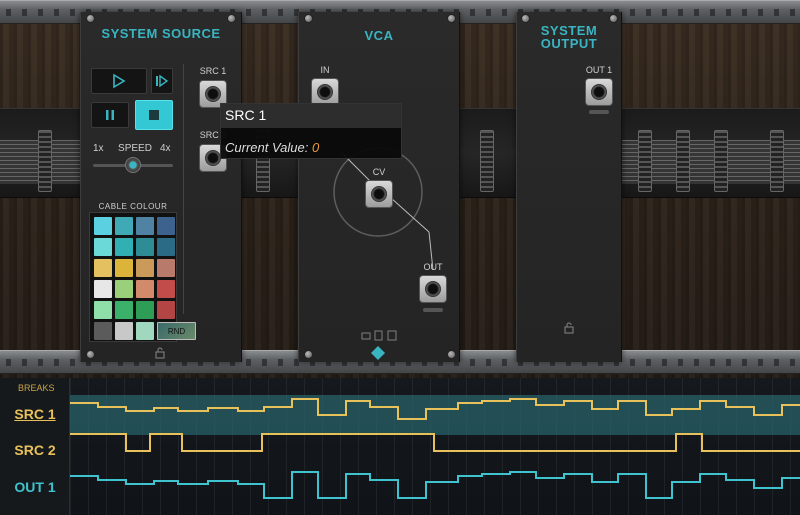  What do you see at coordinates (267, 147) in the screenshot?
I see `tooltip-value-label: Current Value:` at bounding box center [267, 147].